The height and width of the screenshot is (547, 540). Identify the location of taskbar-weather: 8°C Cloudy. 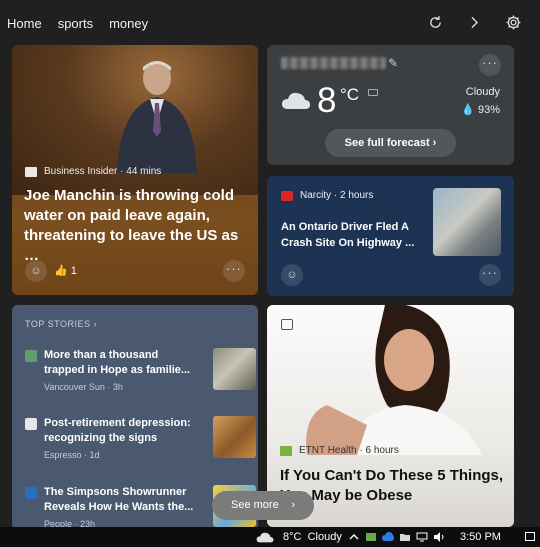
(299, 537).